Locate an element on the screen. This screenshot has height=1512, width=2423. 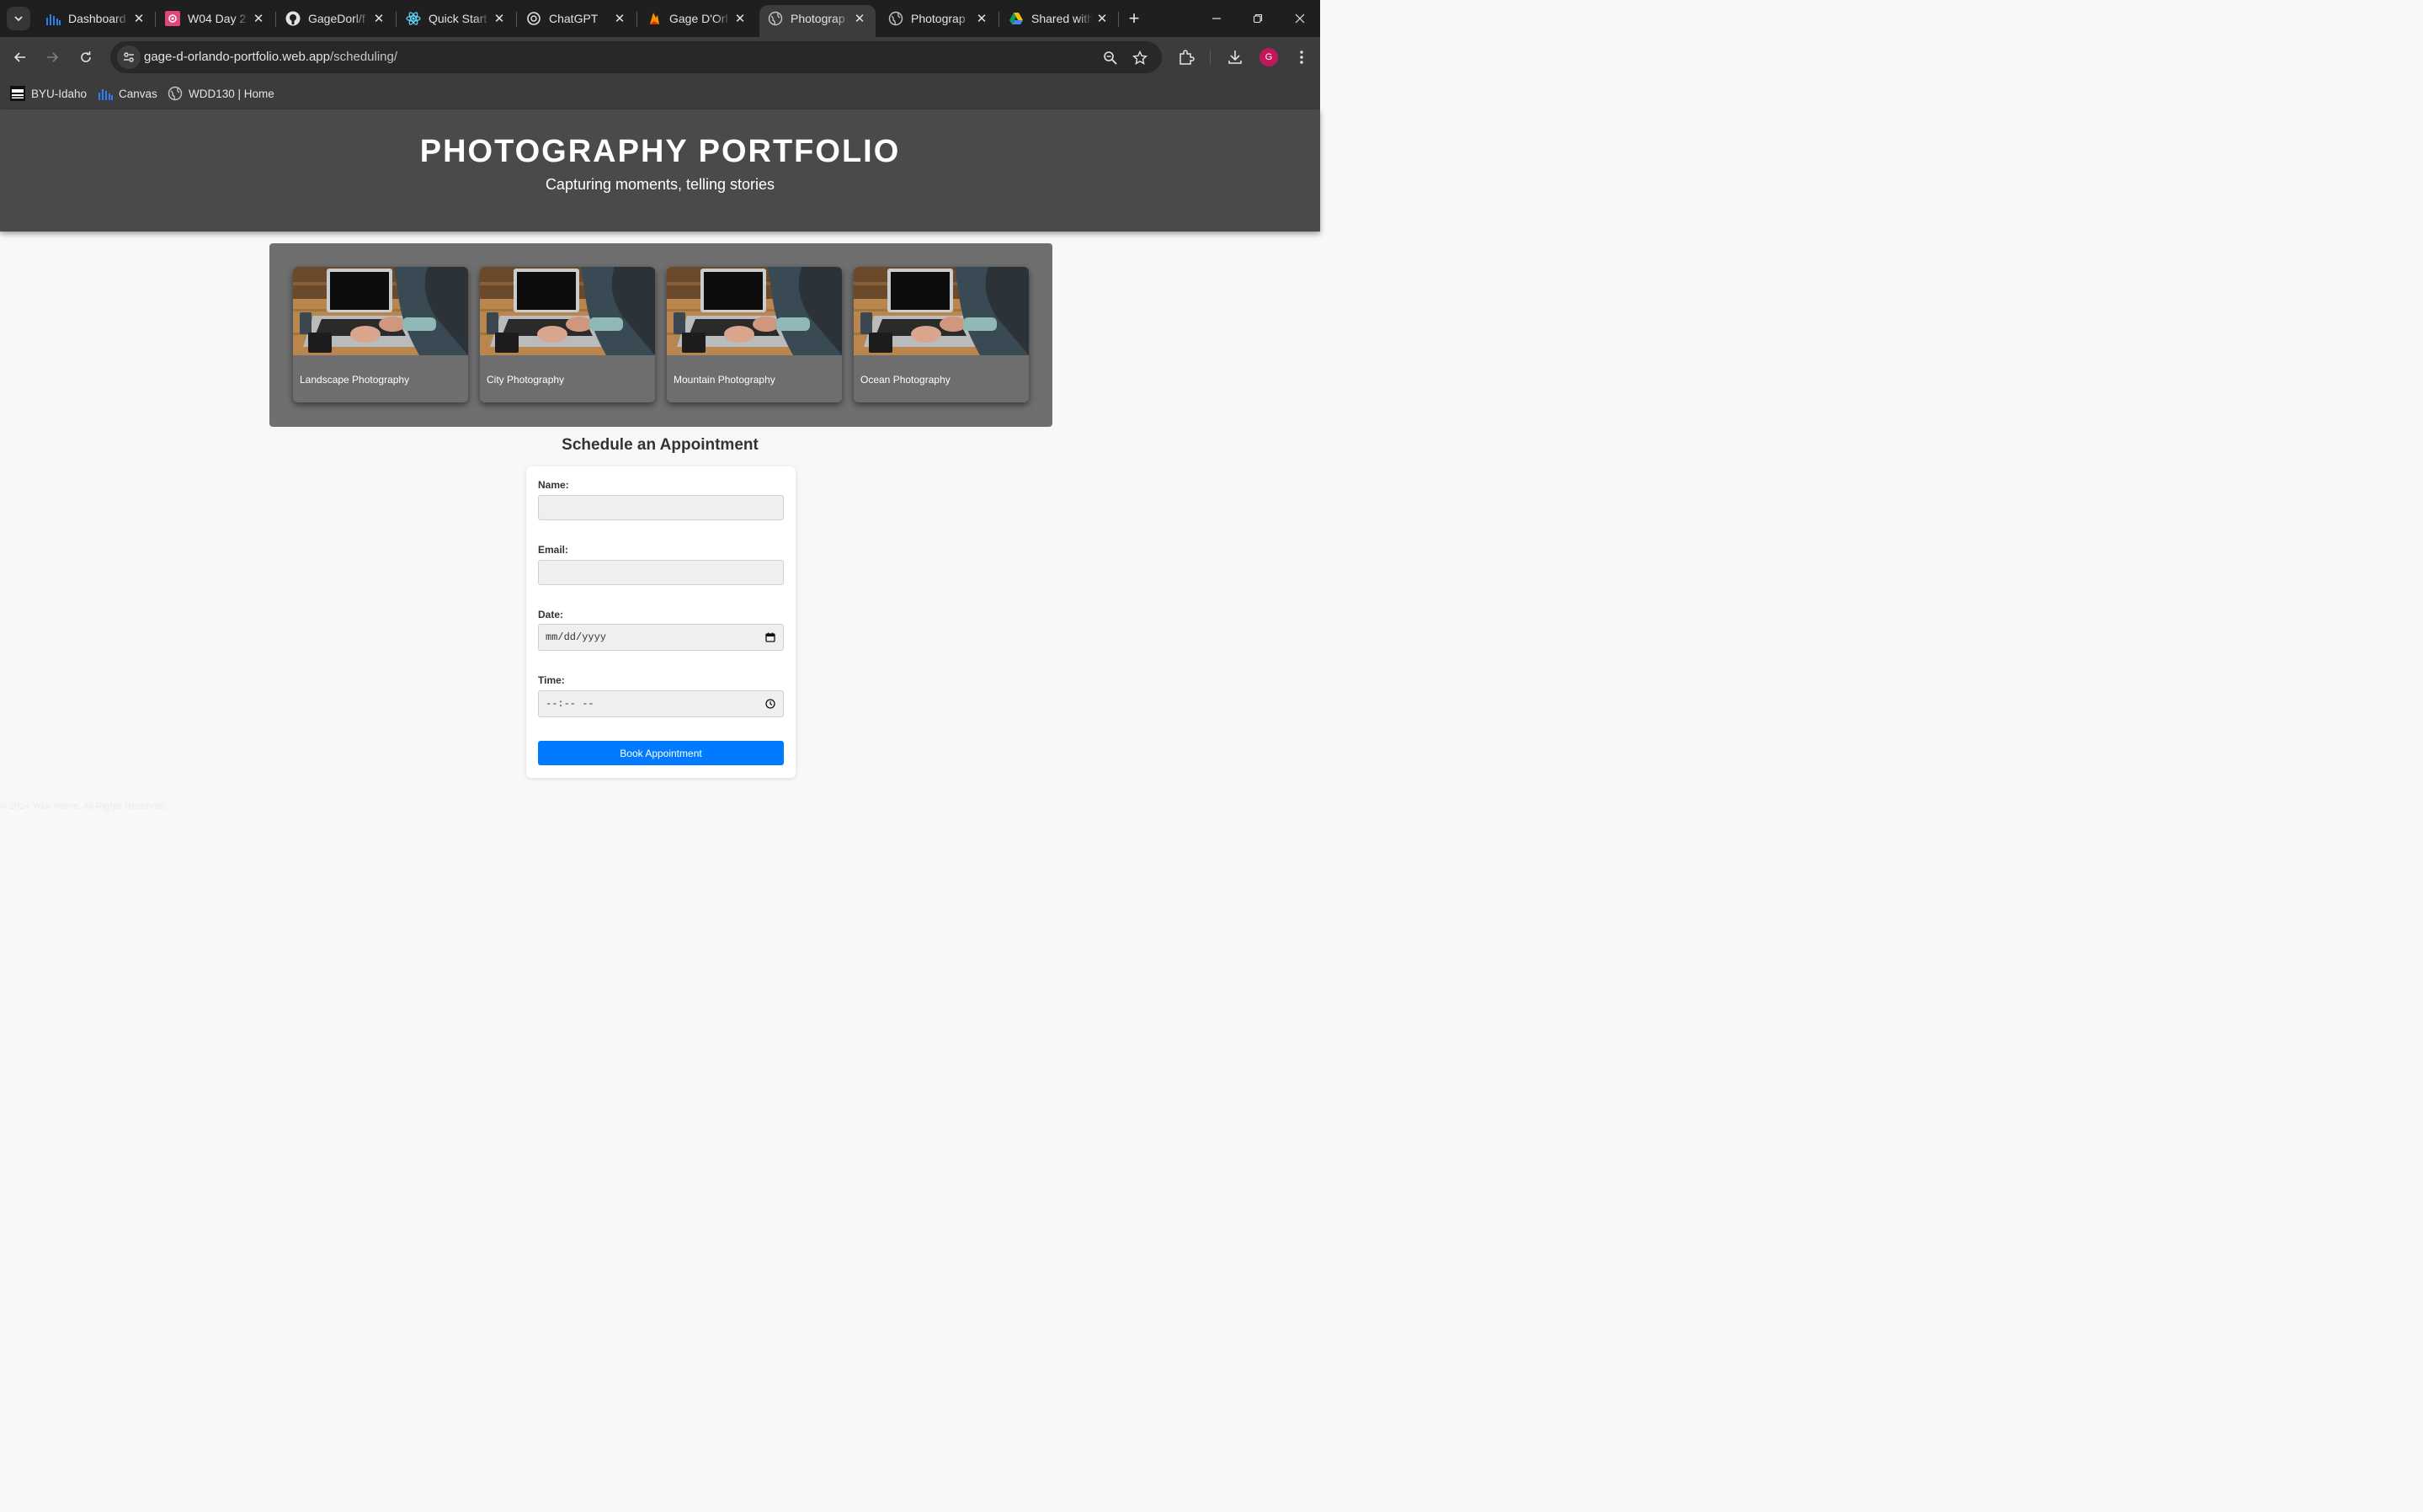
tab-shared-with: Shared with ✕ is located at coordinates (1059, 18).